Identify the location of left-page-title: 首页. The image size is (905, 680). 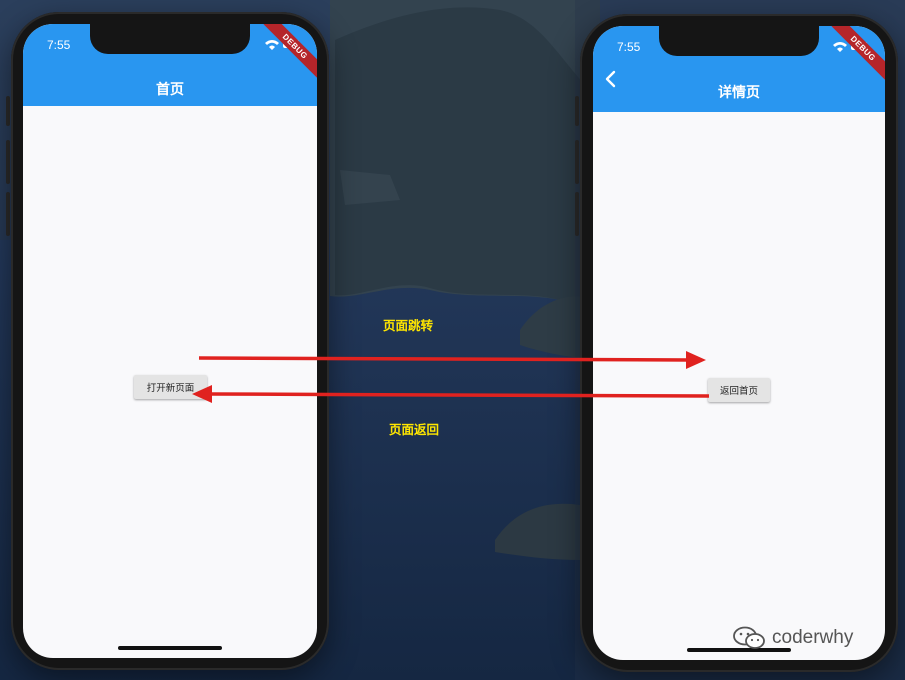
(170, 90).